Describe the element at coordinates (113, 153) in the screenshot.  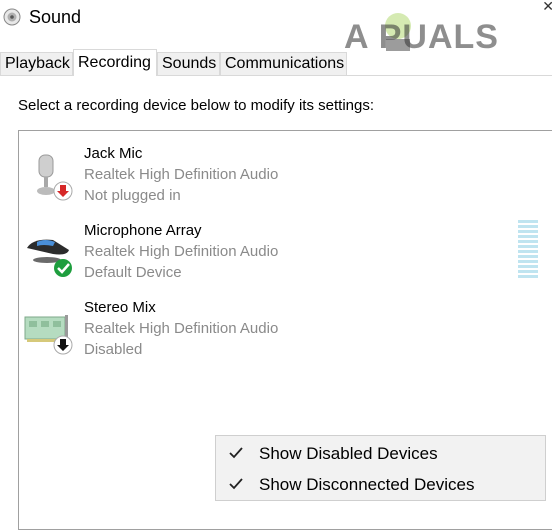
I see `device-name: Jack Mic` at that location.